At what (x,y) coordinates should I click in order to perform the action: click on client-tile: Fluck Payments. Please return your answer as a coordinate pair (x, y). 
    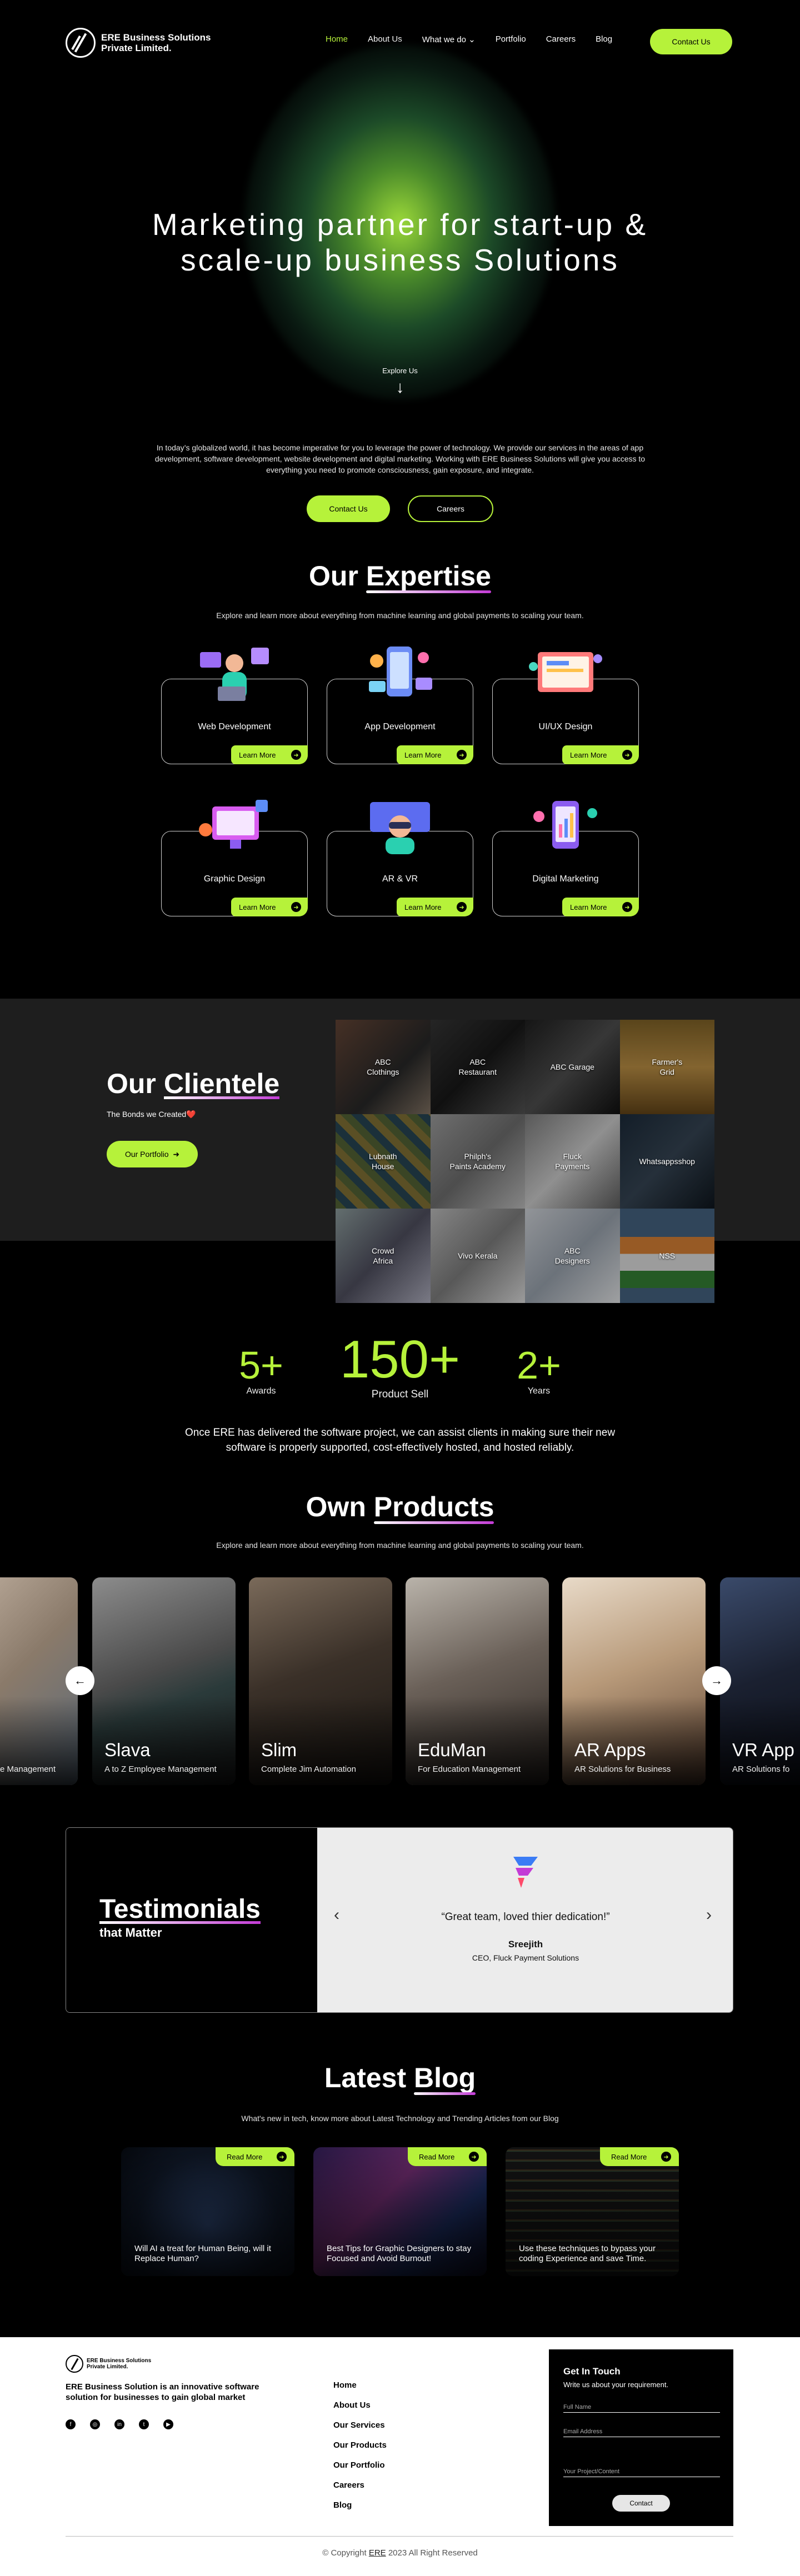
    Looking at the image, I should click on (572, 1162).